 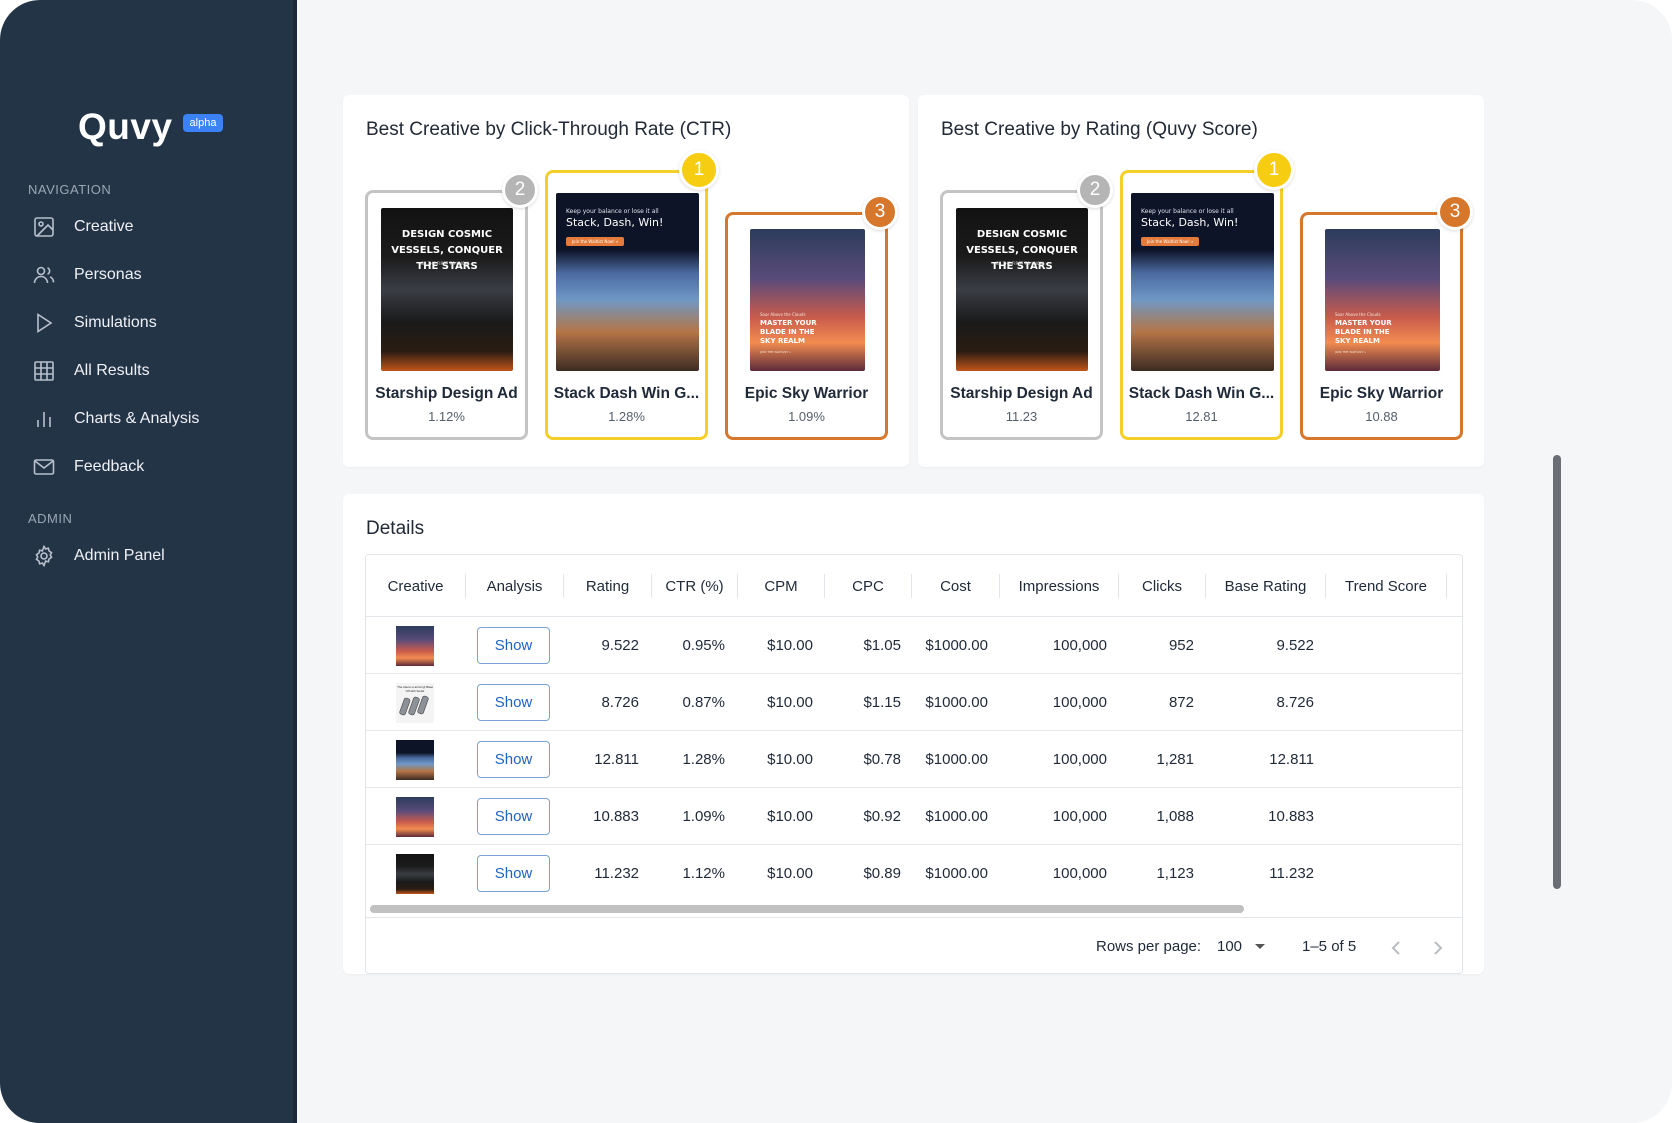 What do you see at coordinates (882, 702) in the screenshot?
I see `cell-cpc: $1.15` at bounding box center [882, 702].